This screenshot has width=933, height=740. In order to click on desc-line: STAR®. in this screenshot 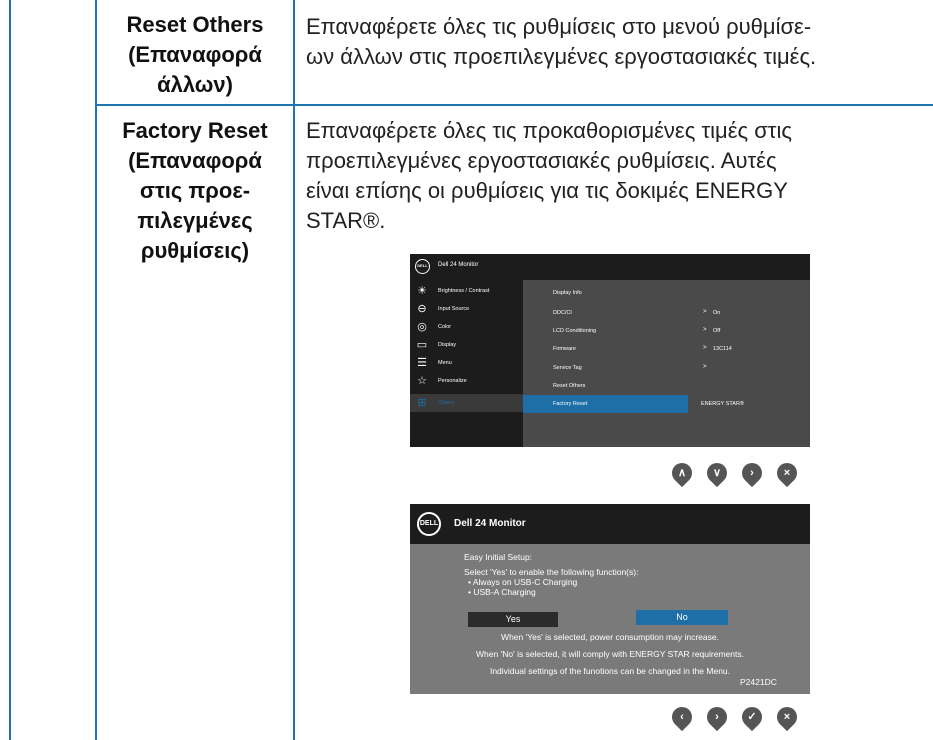, I will do `click(346, 220)`.